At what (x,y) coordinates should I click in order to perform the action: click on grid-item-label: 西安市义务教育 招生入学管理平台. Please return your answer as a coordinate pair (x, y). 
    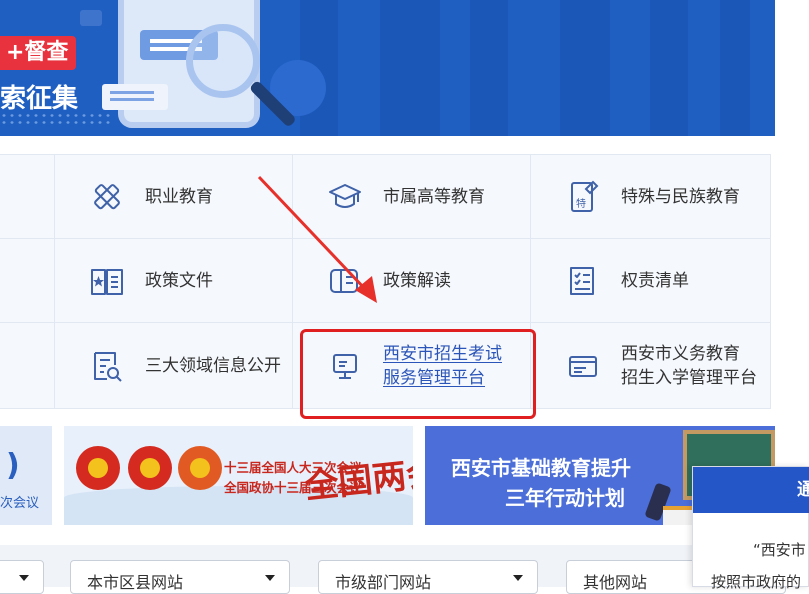
    Looking at the image, I should click on (689, 366).